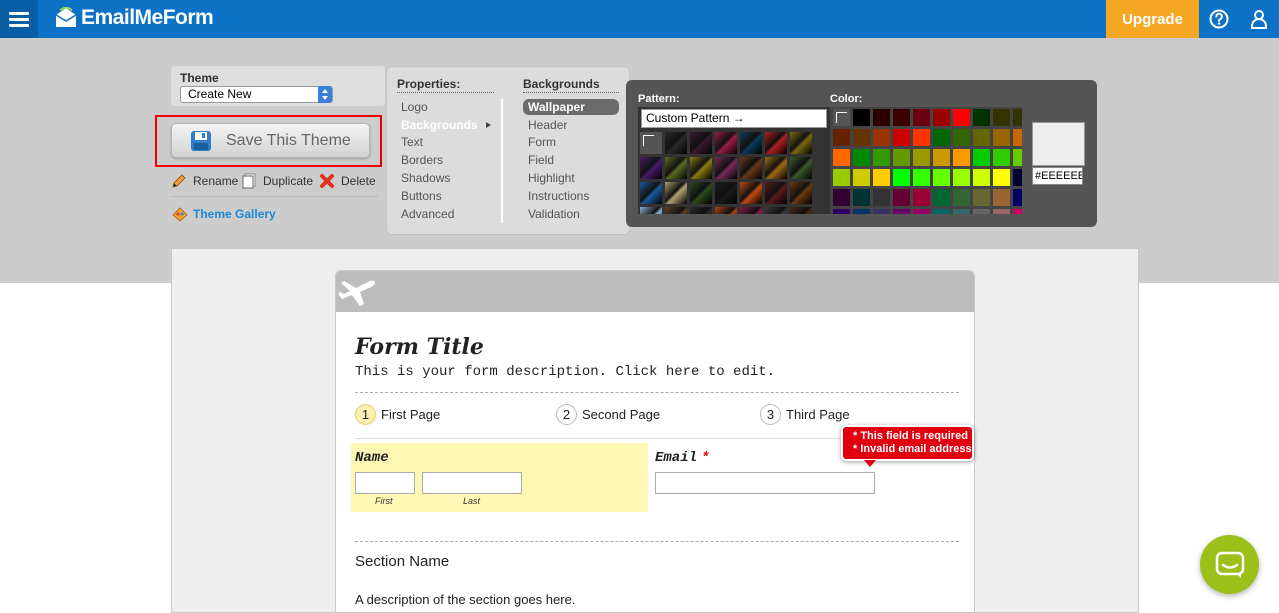 The width and height of the screenshot is (1279, 613). Describe the element at coordinates (554, 214) in the screenshot. I see `bg-validation: Validation` at that location.